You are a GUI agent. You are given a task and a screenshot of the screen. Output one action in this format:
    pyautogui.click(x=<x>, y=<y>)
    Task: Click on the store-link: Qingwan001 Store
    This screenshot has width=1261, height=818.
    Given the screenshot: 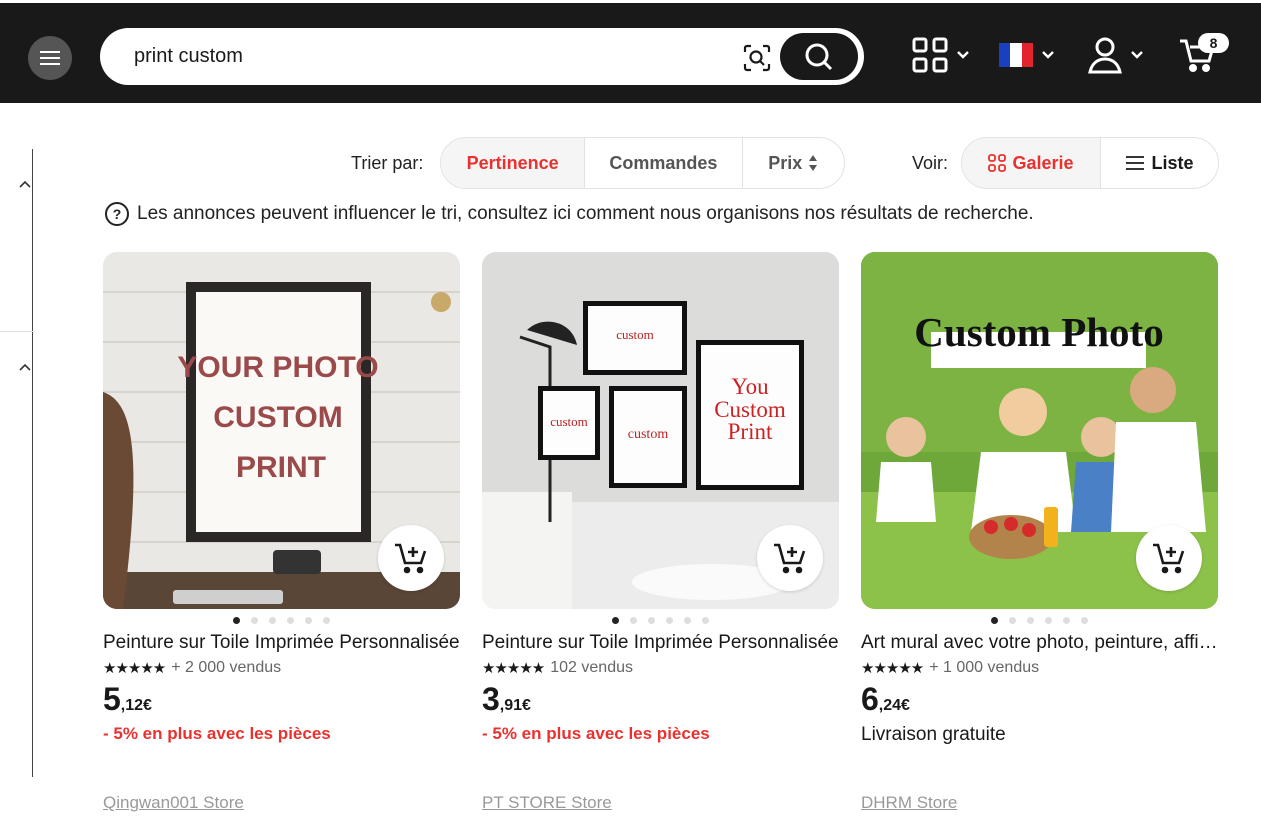 What is the action you would take?
    pyautogui.click(x=173, y=803)
    